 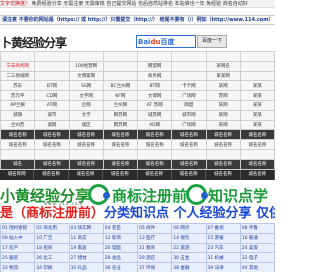 What do you see at coordinates (154, 105) in the screenshot?
I see `category-link: AT 苏网` at bounding box center [154, 105].